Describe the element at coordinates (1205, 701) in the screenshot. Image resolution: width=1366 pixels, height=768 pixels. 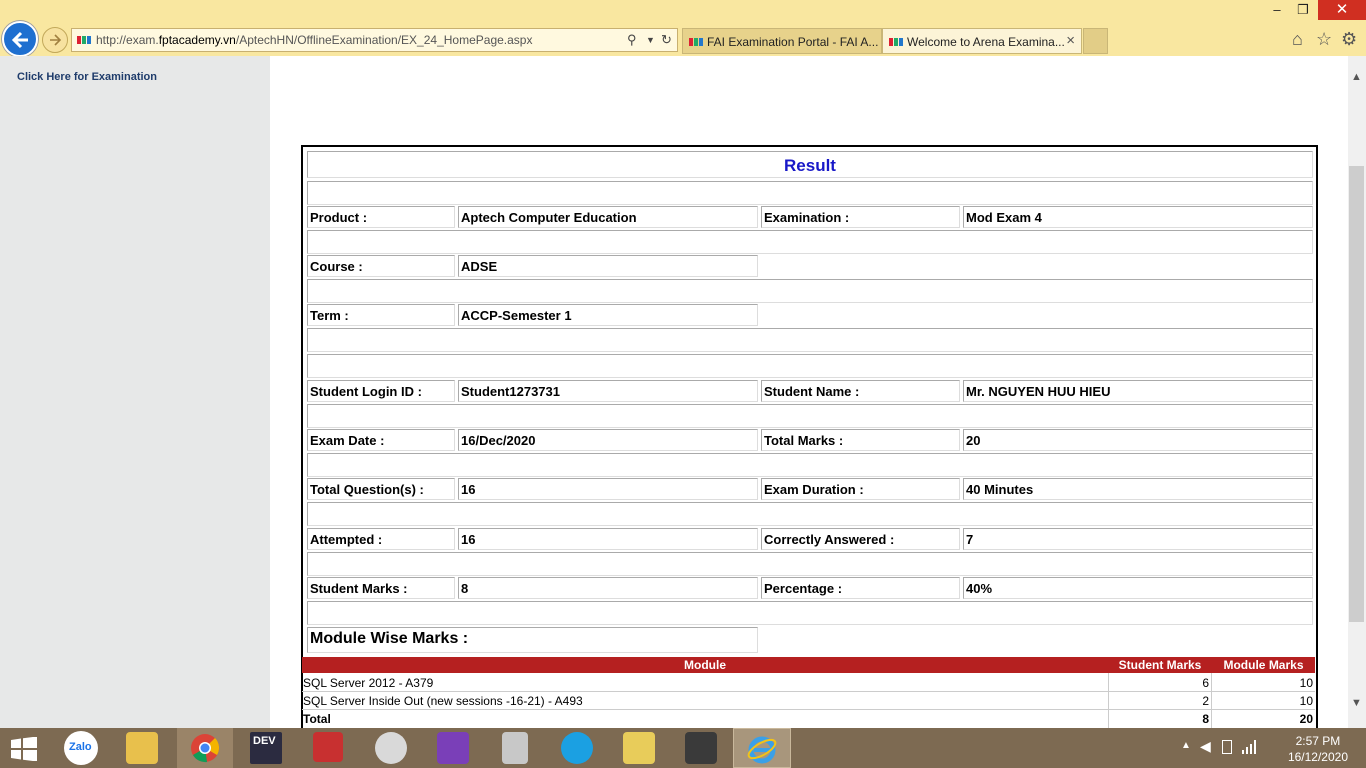
I see `student-marks: 2` at that location.